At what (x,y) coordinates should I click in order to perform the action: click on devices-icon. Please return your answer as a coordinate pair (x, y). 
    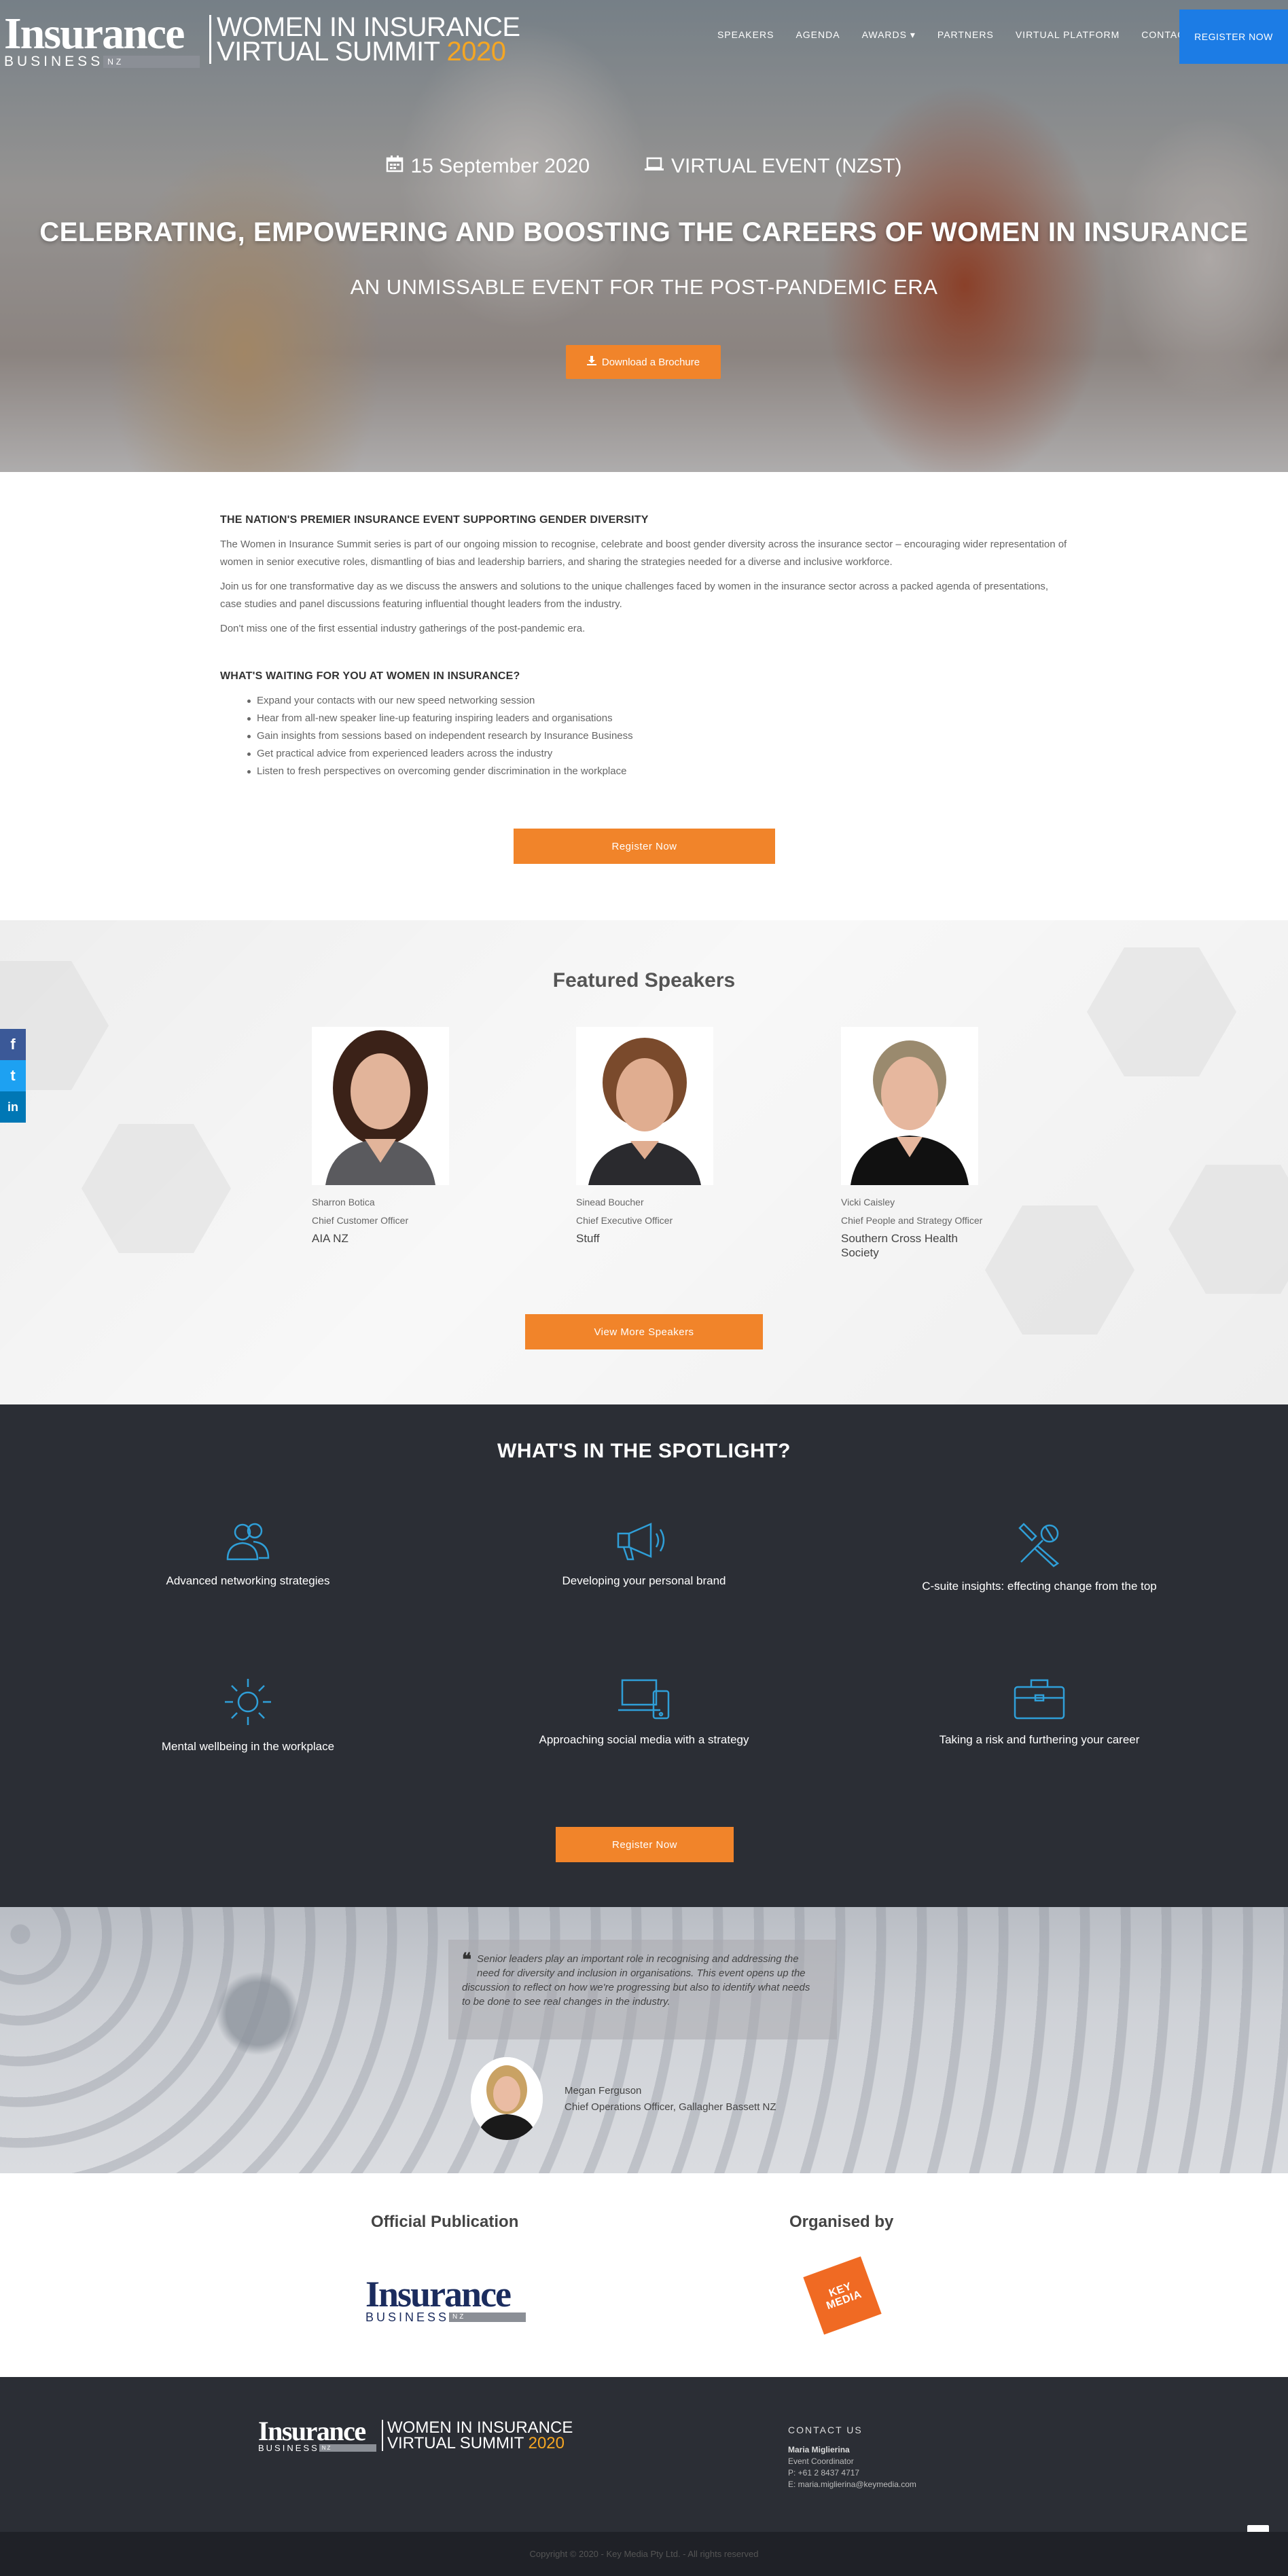
    Looking at the image, I should click on (644, 1699).